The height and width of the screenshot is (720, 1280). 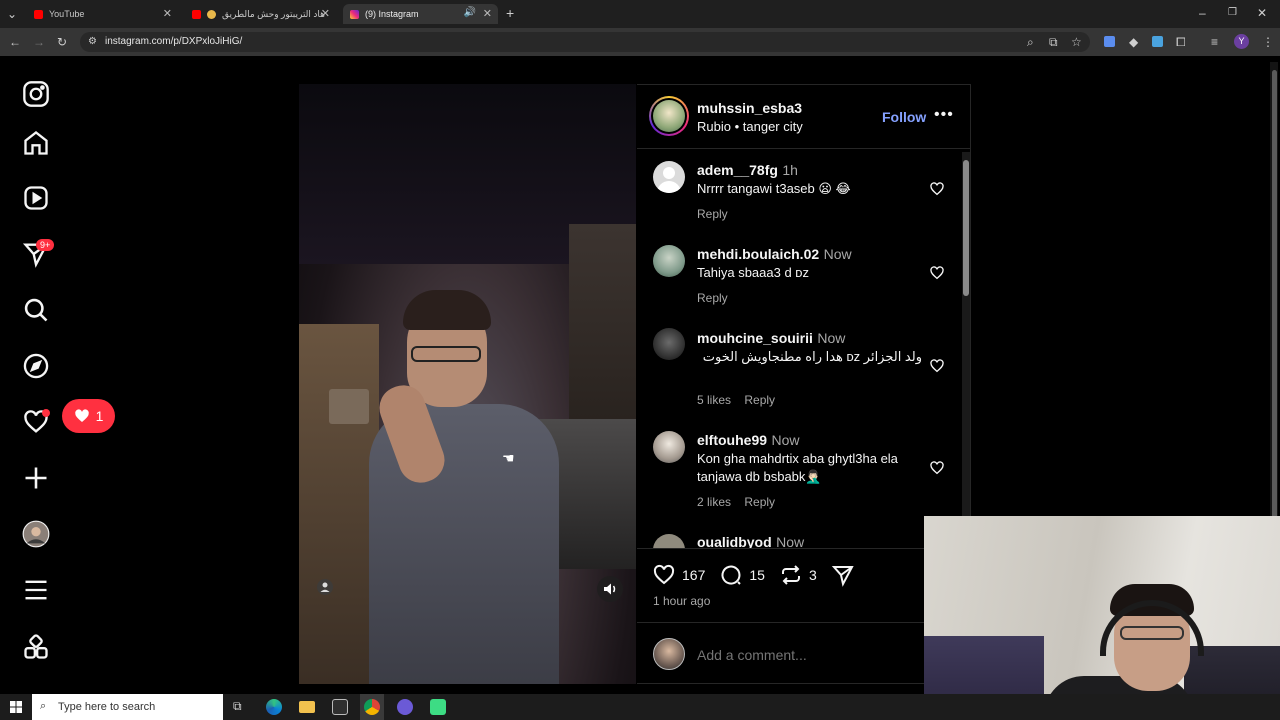 I want to click on comments-scrollbar-thumb, so click(x=966, y=228).